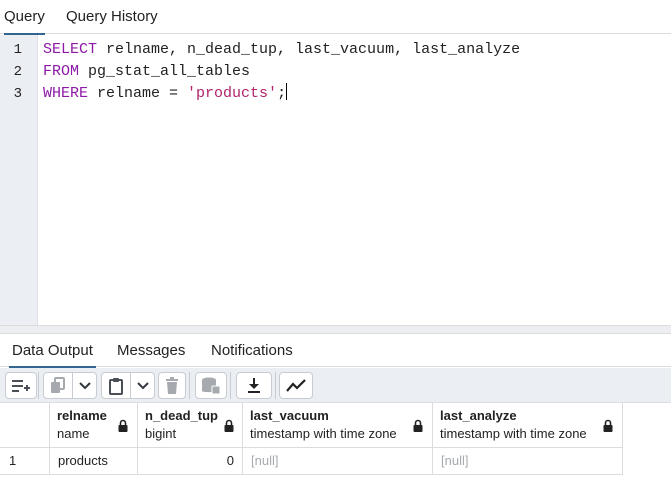 The width and height of the screenshot is (671, 485). Describe the element at coordinates (335, 351) in the screenshot. I see `result-tabs: Data Output Messages Notifications` at that location.